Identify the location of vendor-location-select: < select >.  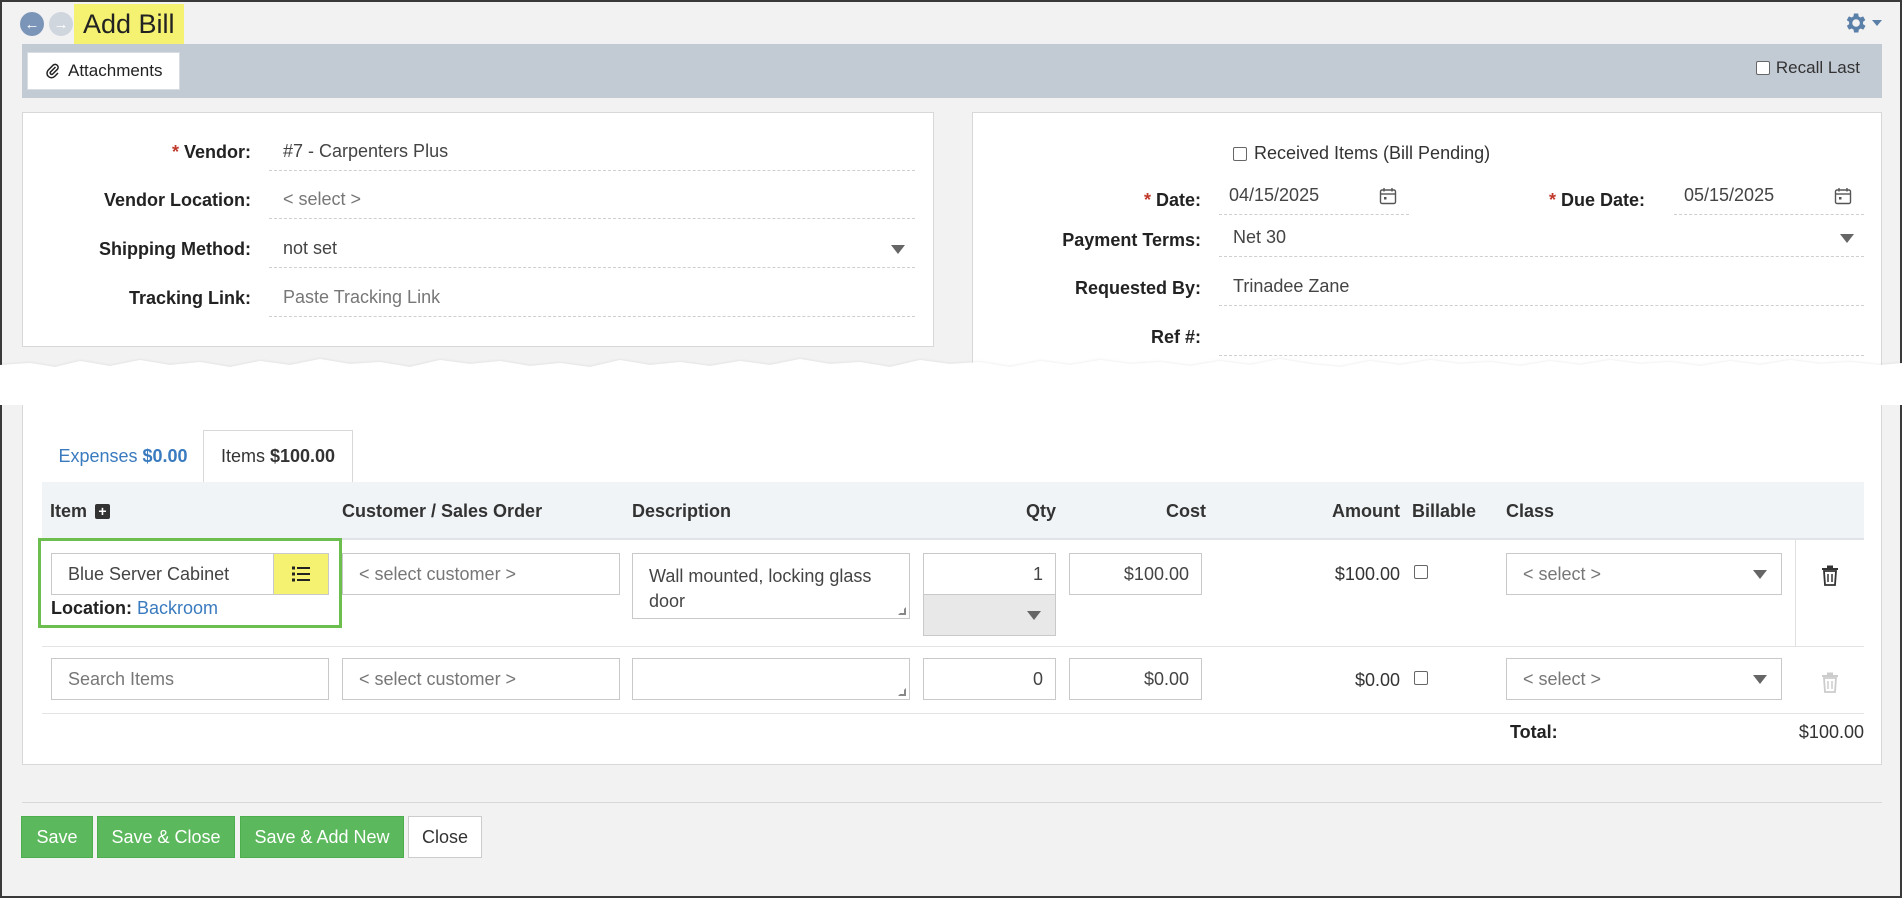
(592, 200).